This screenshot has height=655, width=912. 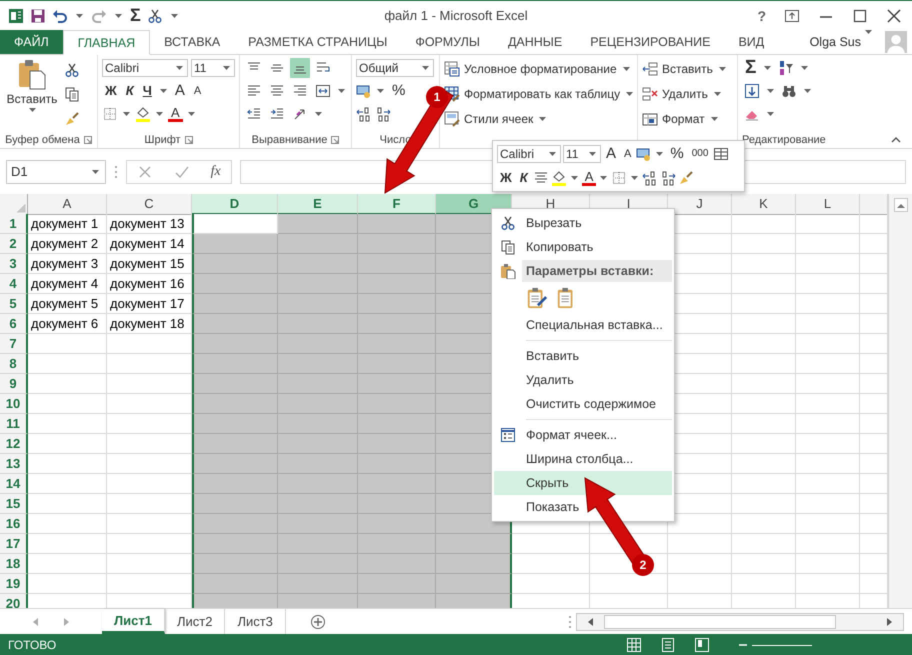 What do you see at coordinates (56, 172) in the screenshot?
I see `name-box: D1` at bounding box center [56, 172].